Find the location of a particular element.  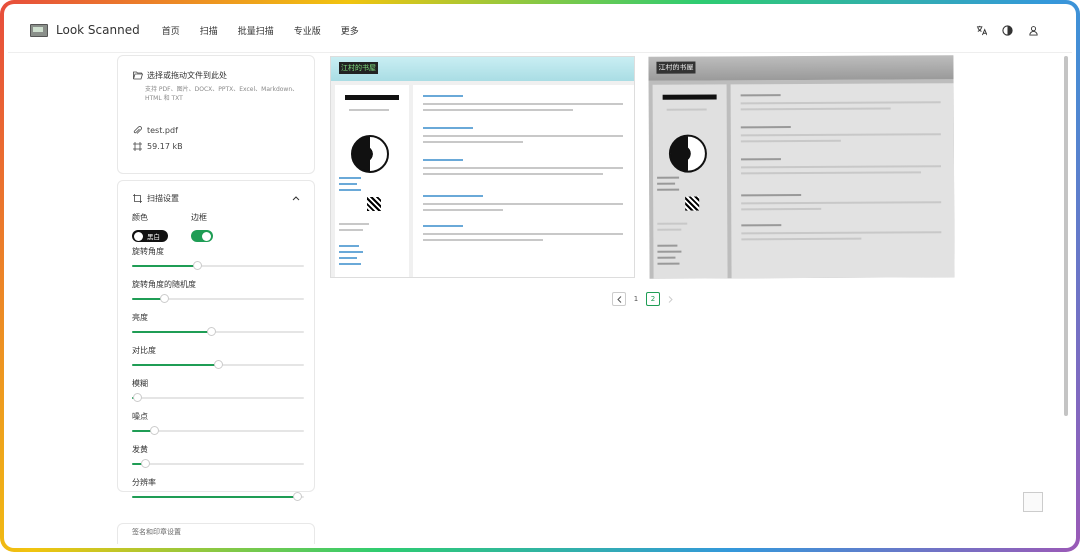

prev-page-button is located at coordinates (619, 299).